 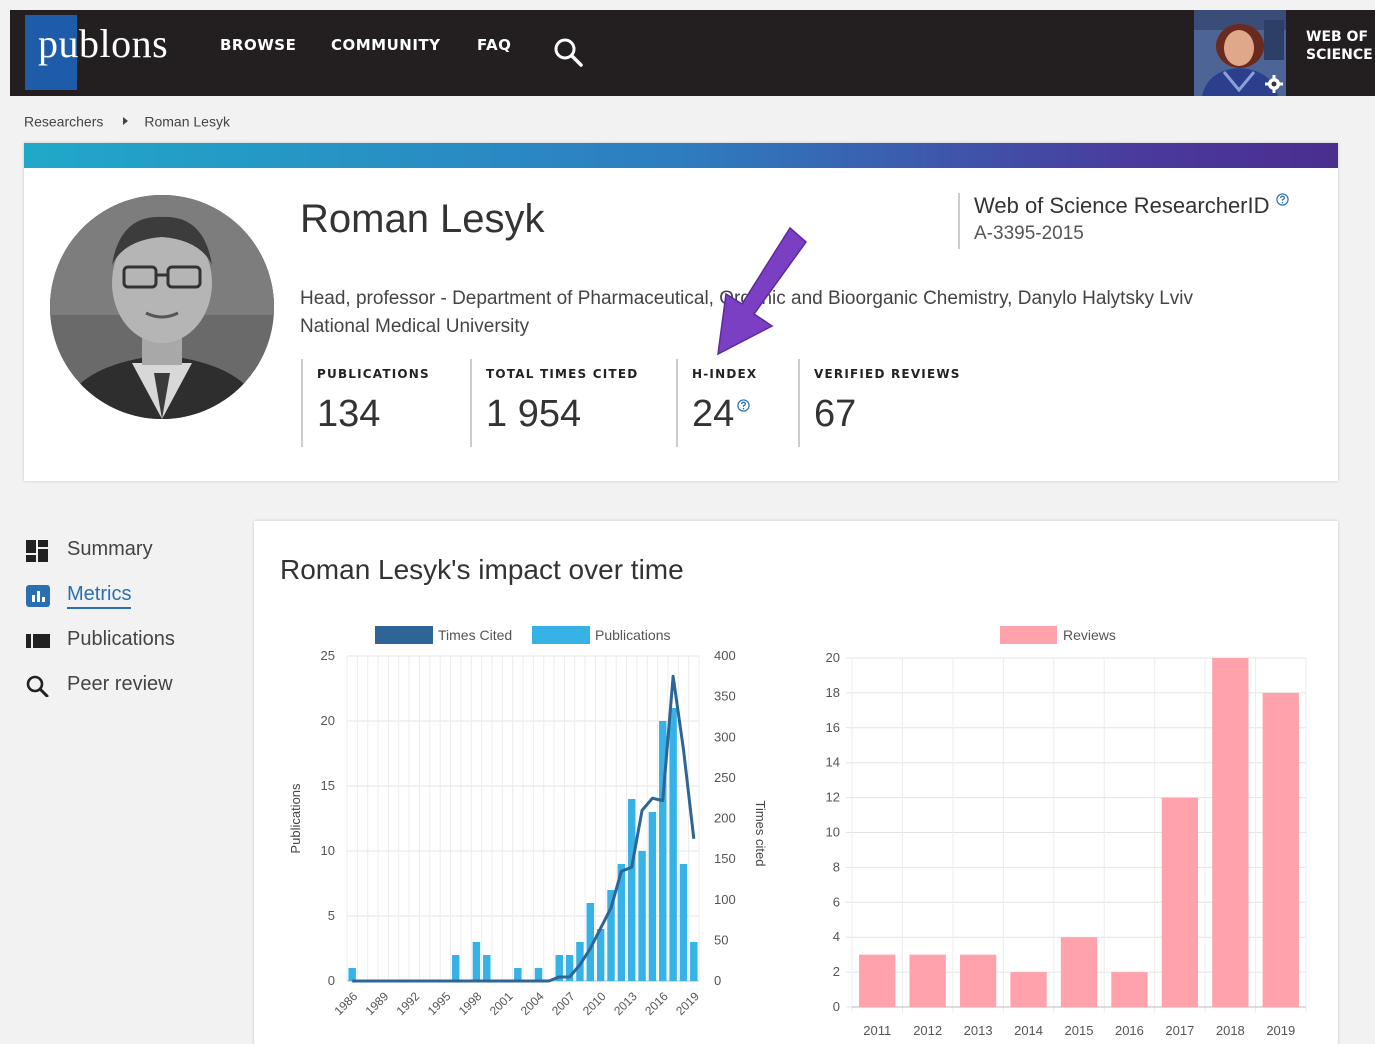 What do you see at coordinates (835, 414) in the screenshot?
I see `metric-value: 67` at bounding box center [835, 414].